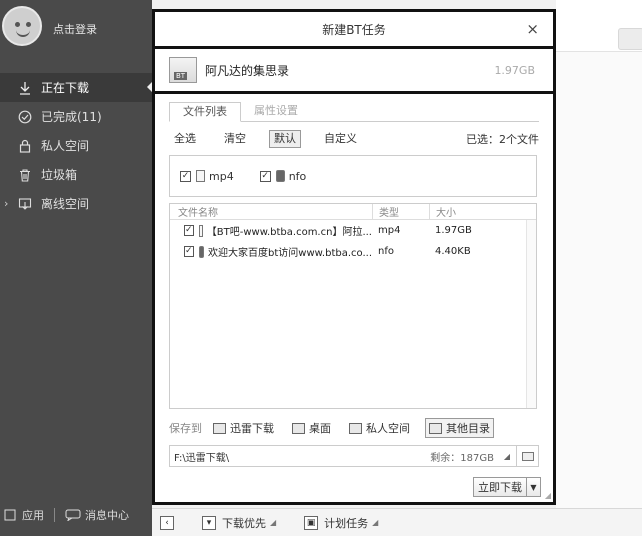 The image size is (642, 536). I want to click on free-space: 剩余：187GB, so click(462, 458).